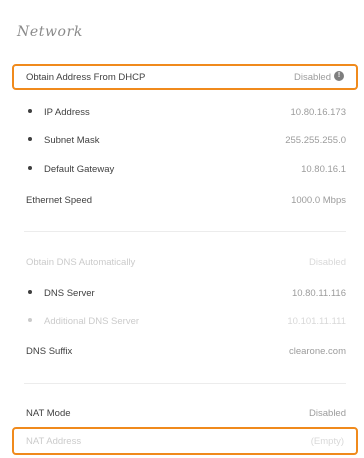 This screenshot has width=364, height=458. What do you see at coordinates (185, 321) in the screenshot?
I see `additional-dns-row: Additional DNS Server 10.101.11.111` at bounding box center [185, 321].